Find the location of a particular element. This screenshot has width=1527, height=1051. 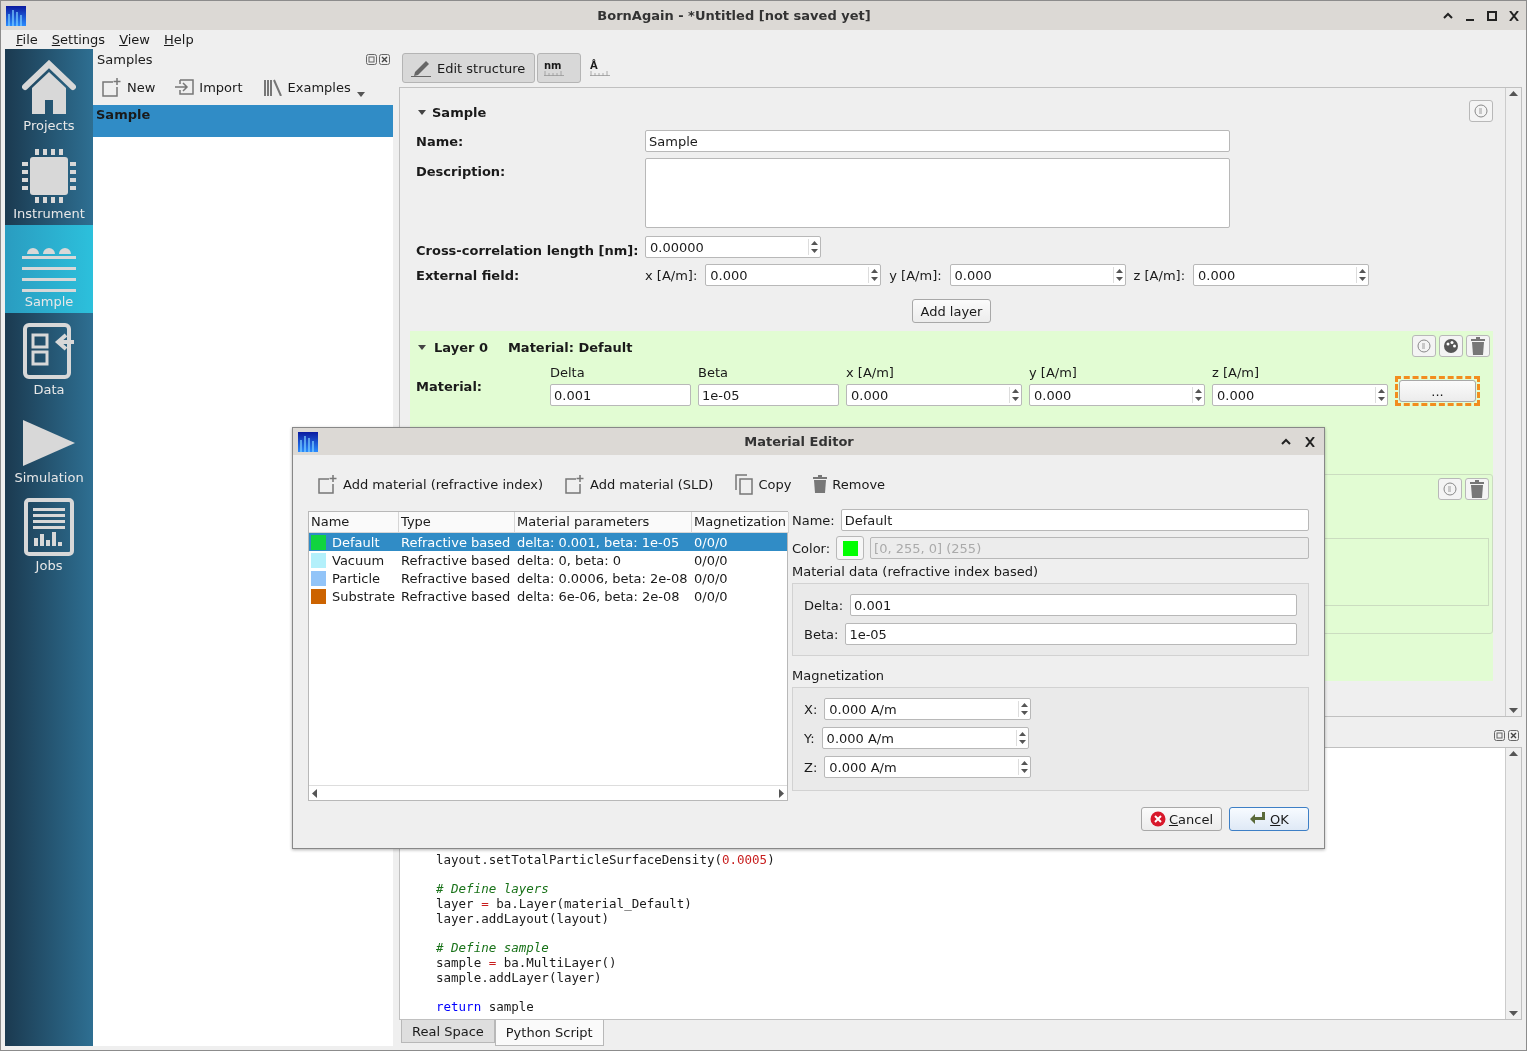

toolbar-button: Examples is located at coordinates (306, 87).